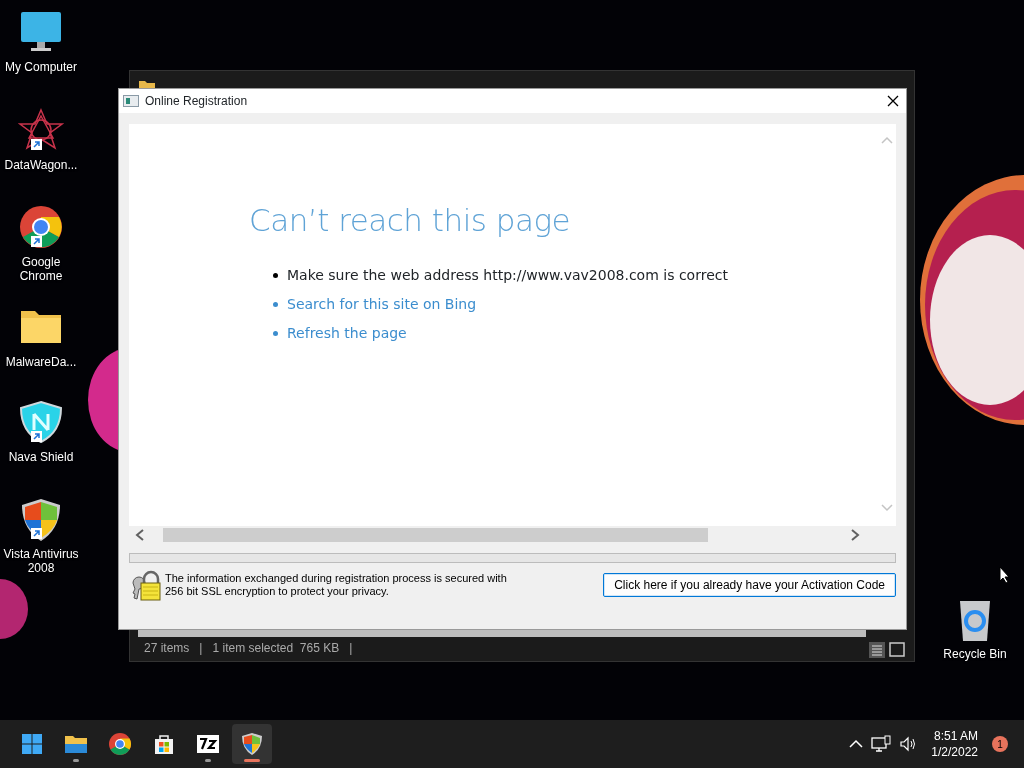 The image size is (1024, 768). What do you see at coordinates (855, 535) in the screenshot?
I see `scroll-right-icon` at bounding box center [855, 535].